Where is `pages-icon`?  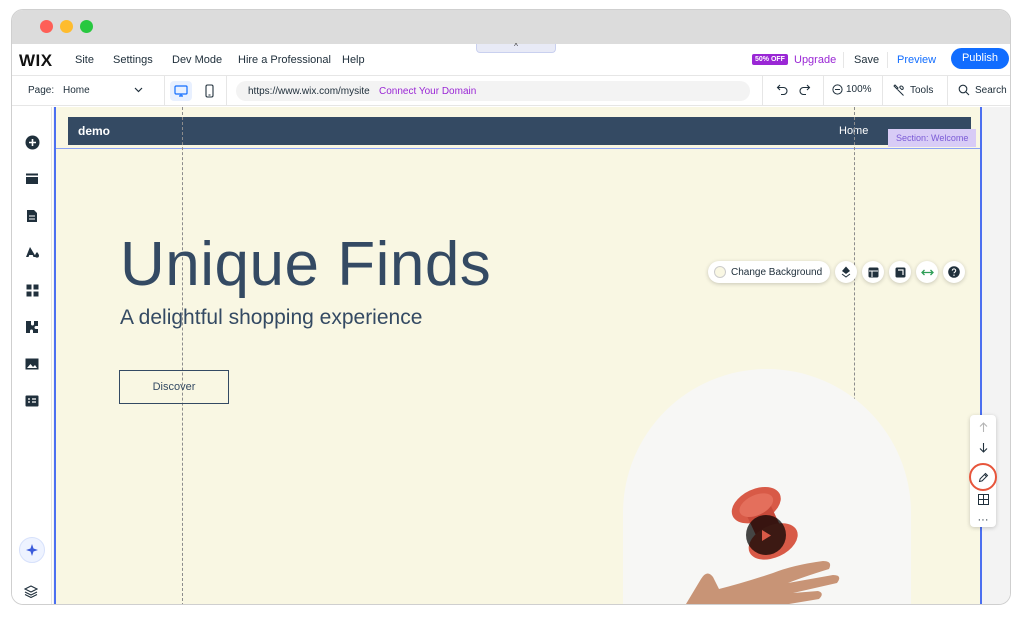
pages-icon is located at coordinates (32, 216).